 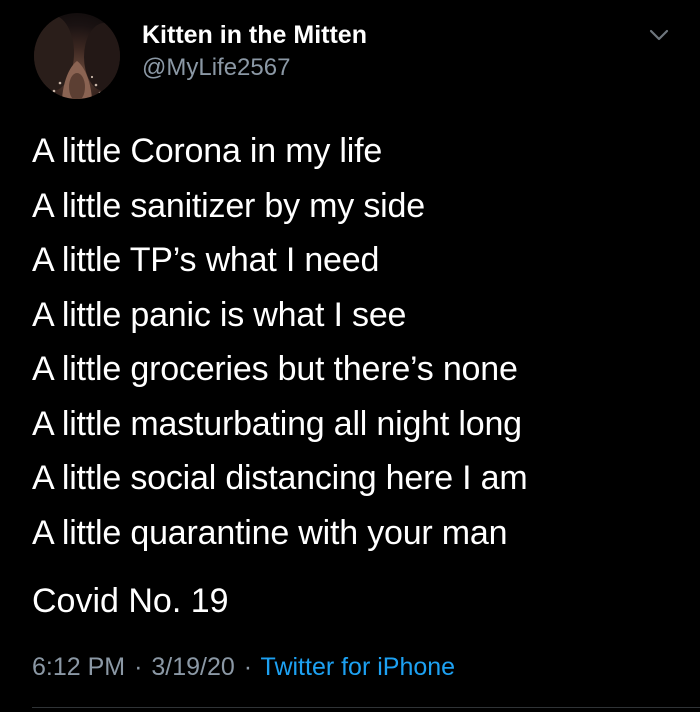 What do you see at coordinates (270, 532) in the screenshot?
I see `poem-line: A little quarantine with your man` at bounding box center [270, 532].